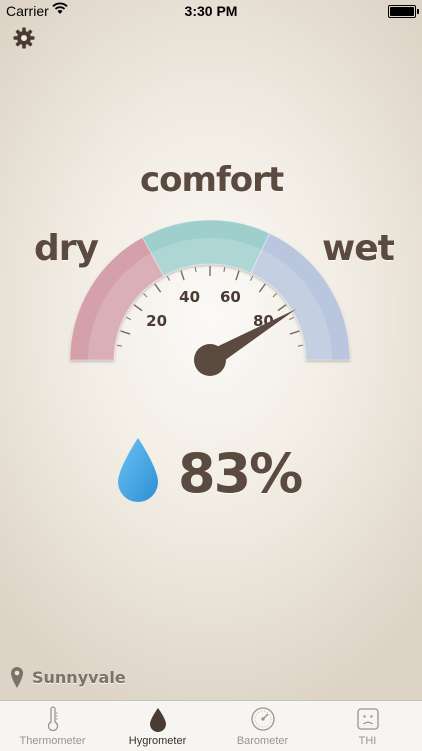 The width and height of the screenshot is (422, 751). What do you see at coordinates (367, 741) in the screenshot?
I see `tab-label: THI` at bounding box center [367, 741].